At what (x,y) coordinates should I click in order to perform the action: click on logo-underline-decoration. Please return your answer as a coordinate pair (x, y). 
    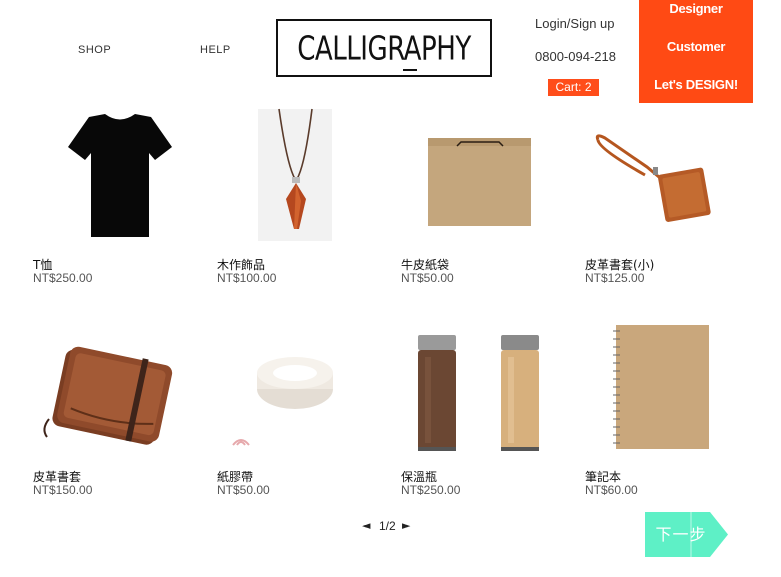
    Looking at the image, I should click on (410, 70).